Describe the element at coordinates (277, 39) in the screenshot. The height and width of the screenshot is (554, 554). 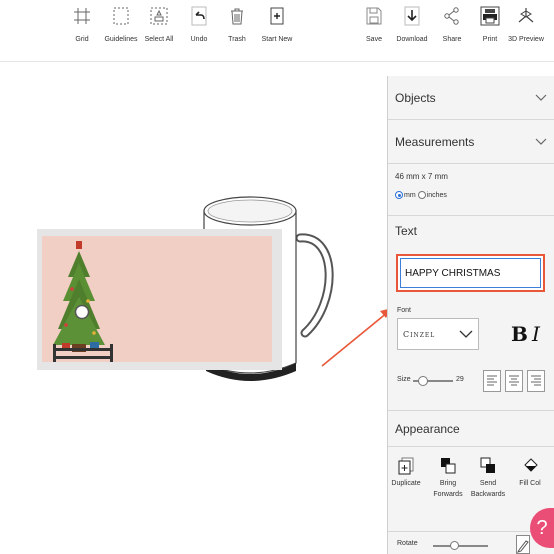
I see `start-new-label: Start New` at that location.